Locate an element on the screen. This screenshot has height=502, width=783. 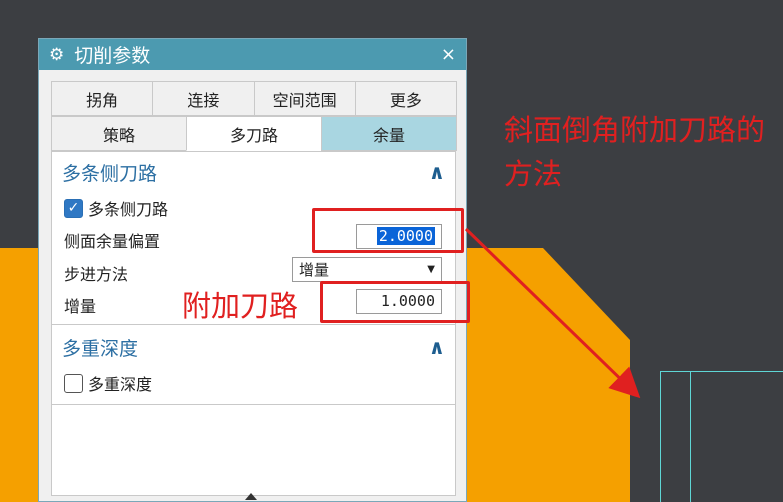
annotation-arrow is located at coordinates (552, 313).